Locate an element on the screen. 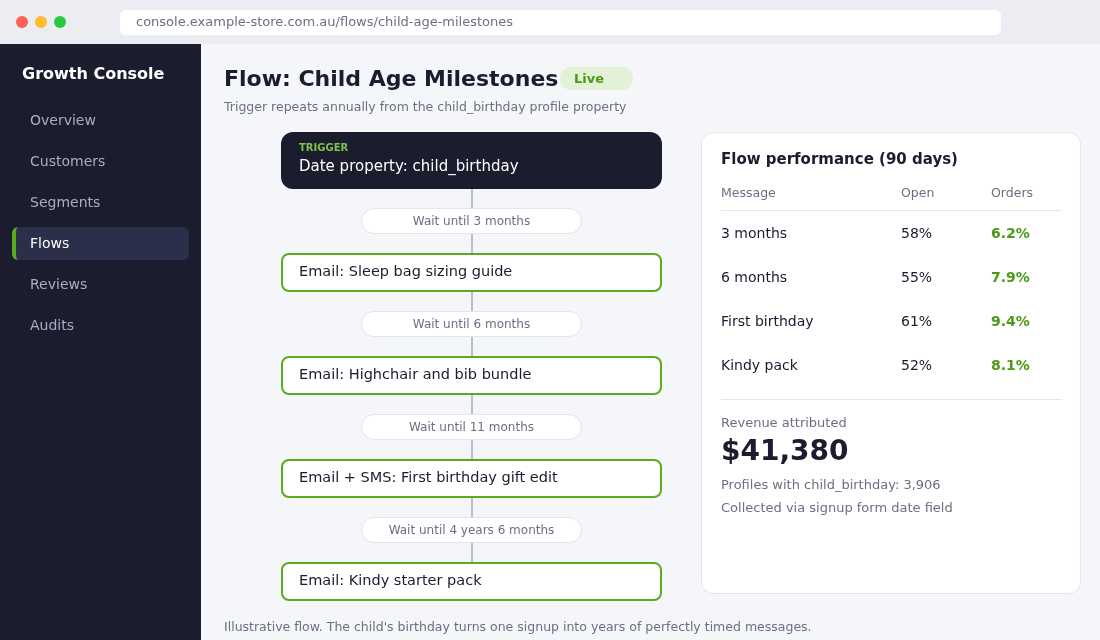 The width and height of the screenshot is (1100, 640). table-cell-text: 61% is located at coordinates (917, 321).